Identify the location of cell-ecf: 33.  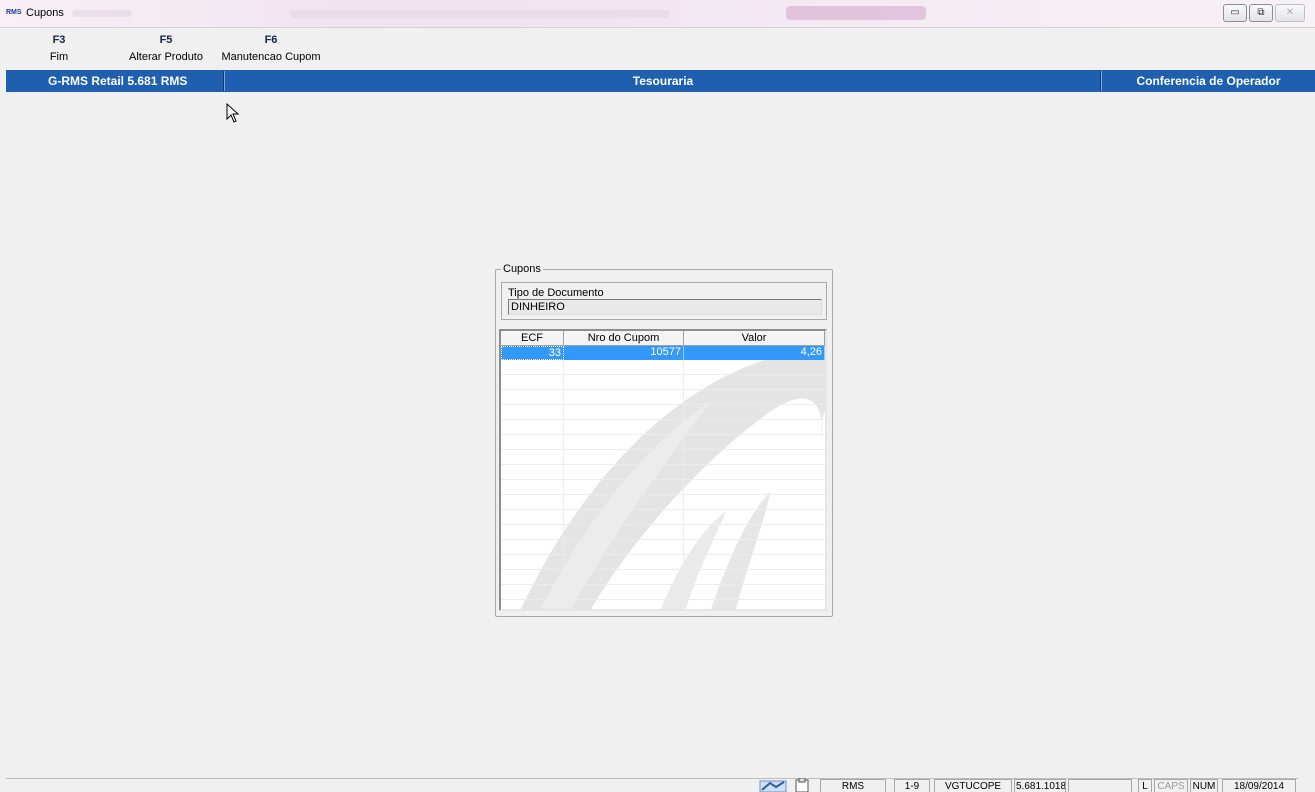
(532, 353).